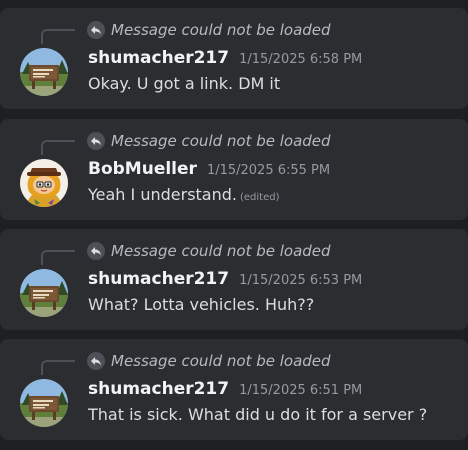 Image resolution: width=468 pixels, height=450 pixels. What do you see at coordinates (268, 170) in the screenshot?
I see `timestamp: 1/15/2025 6:55 PM` at bounding box center [268, 170].